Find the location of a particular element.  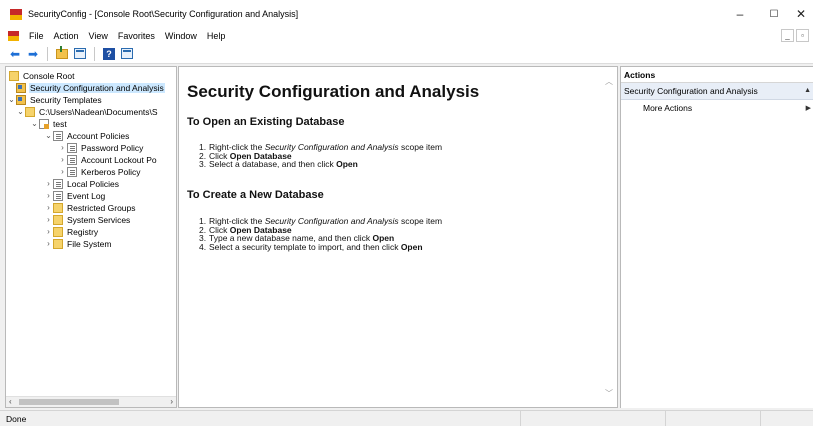

back-icon: ⬅ is located at coordinates (15, 53).